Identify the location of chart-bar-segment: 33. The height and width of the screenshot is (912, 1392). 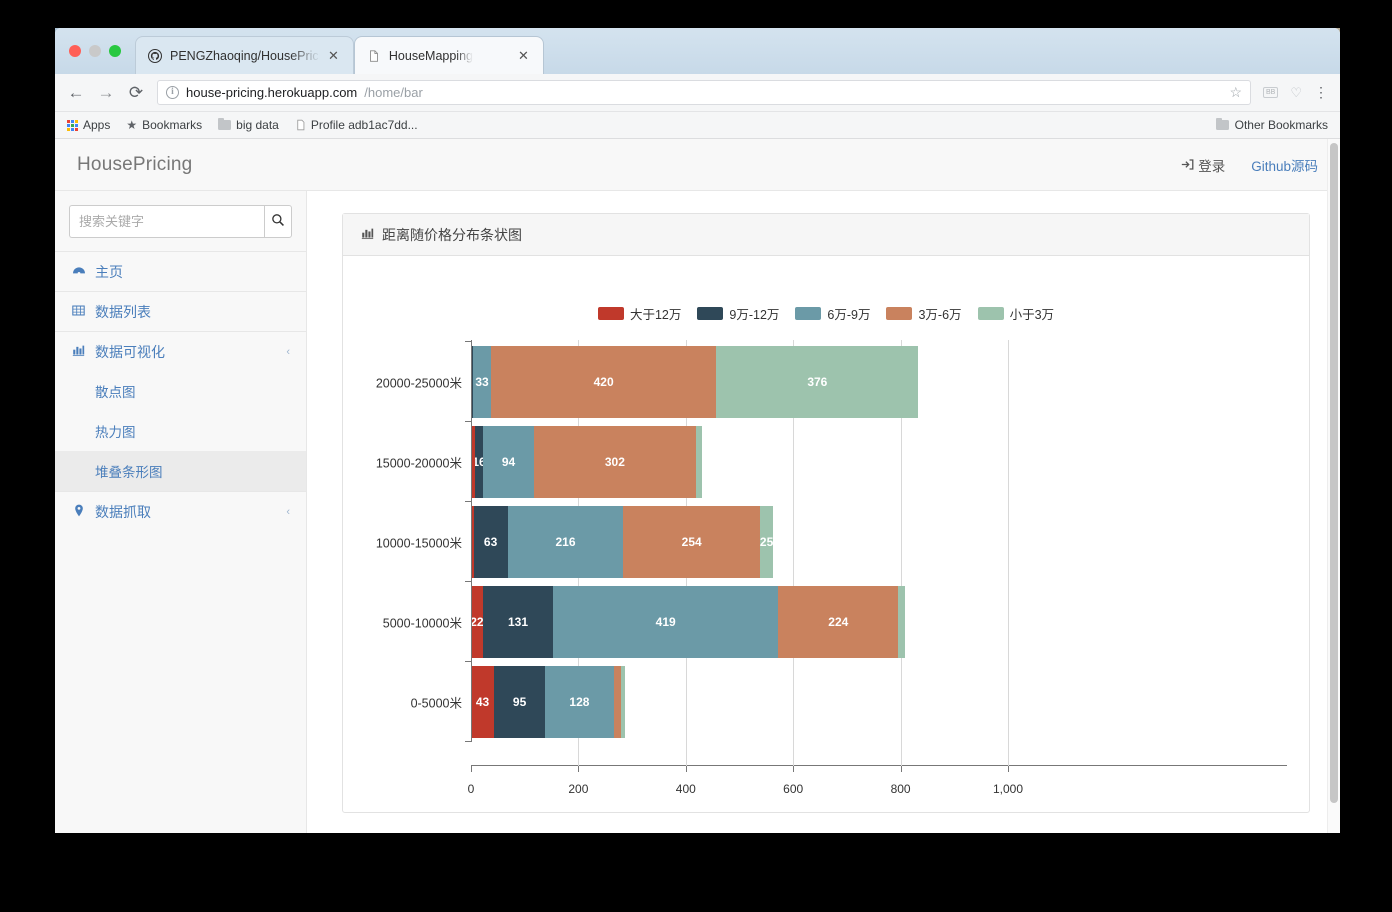
(482, 382).